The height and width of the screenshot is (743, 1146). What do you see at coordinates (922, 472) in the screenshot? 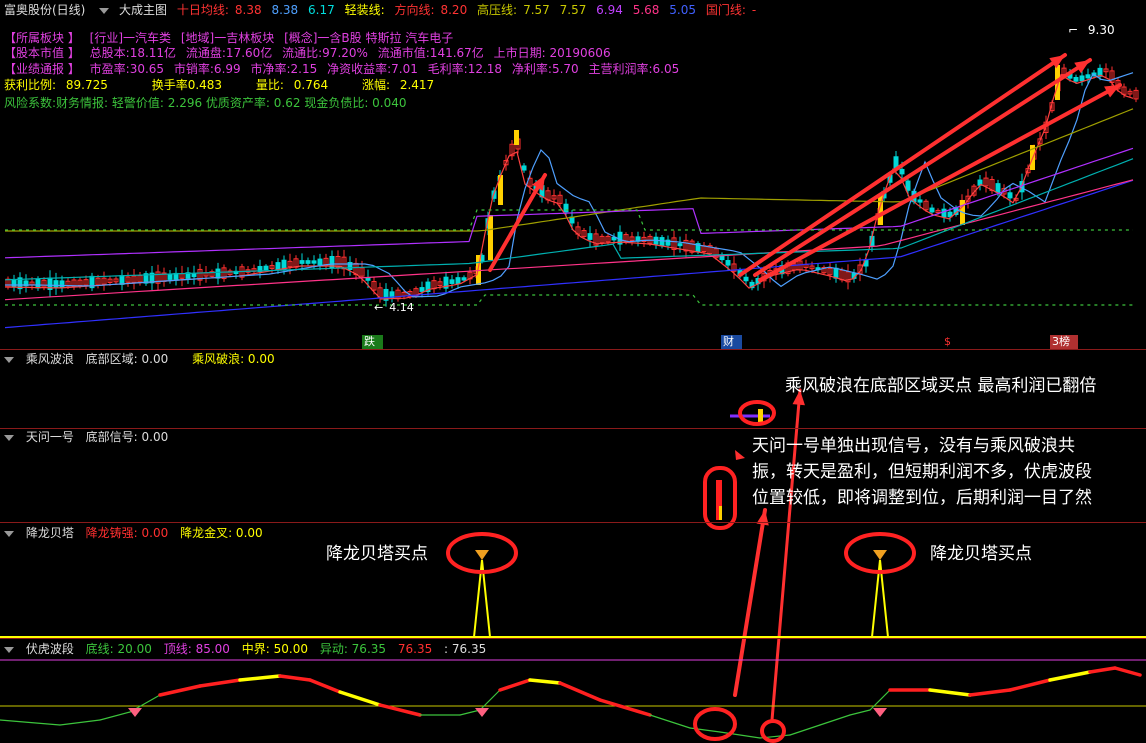
I see `annotation-line: 振，转天是盈利，但短期利润不多，伏虎波段` at bounding box center [922, 472].